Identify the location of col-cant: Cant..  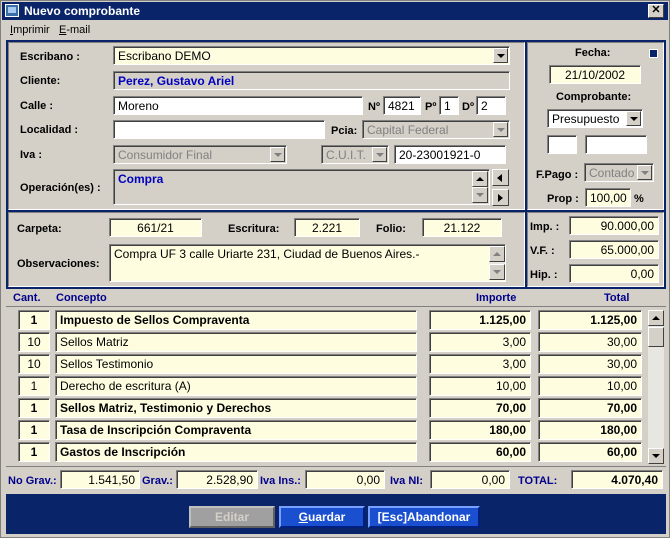
(27, 298).